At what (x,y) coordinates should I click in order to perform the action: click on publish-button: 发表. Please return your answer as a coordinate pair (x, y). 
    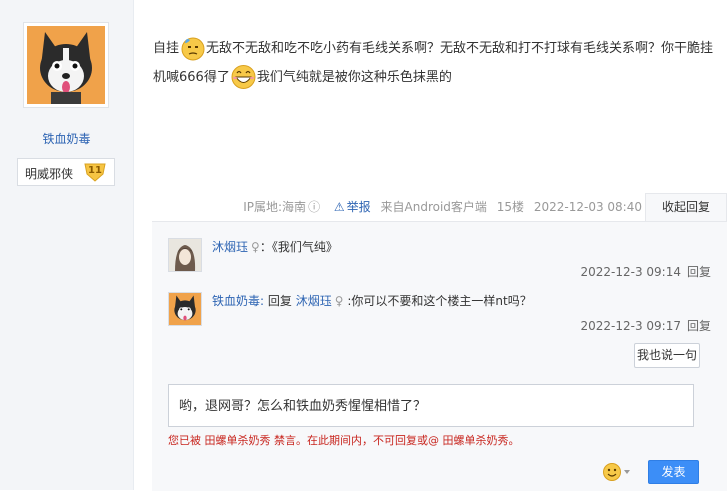
    Looking at the image, I should click on (673, 472).